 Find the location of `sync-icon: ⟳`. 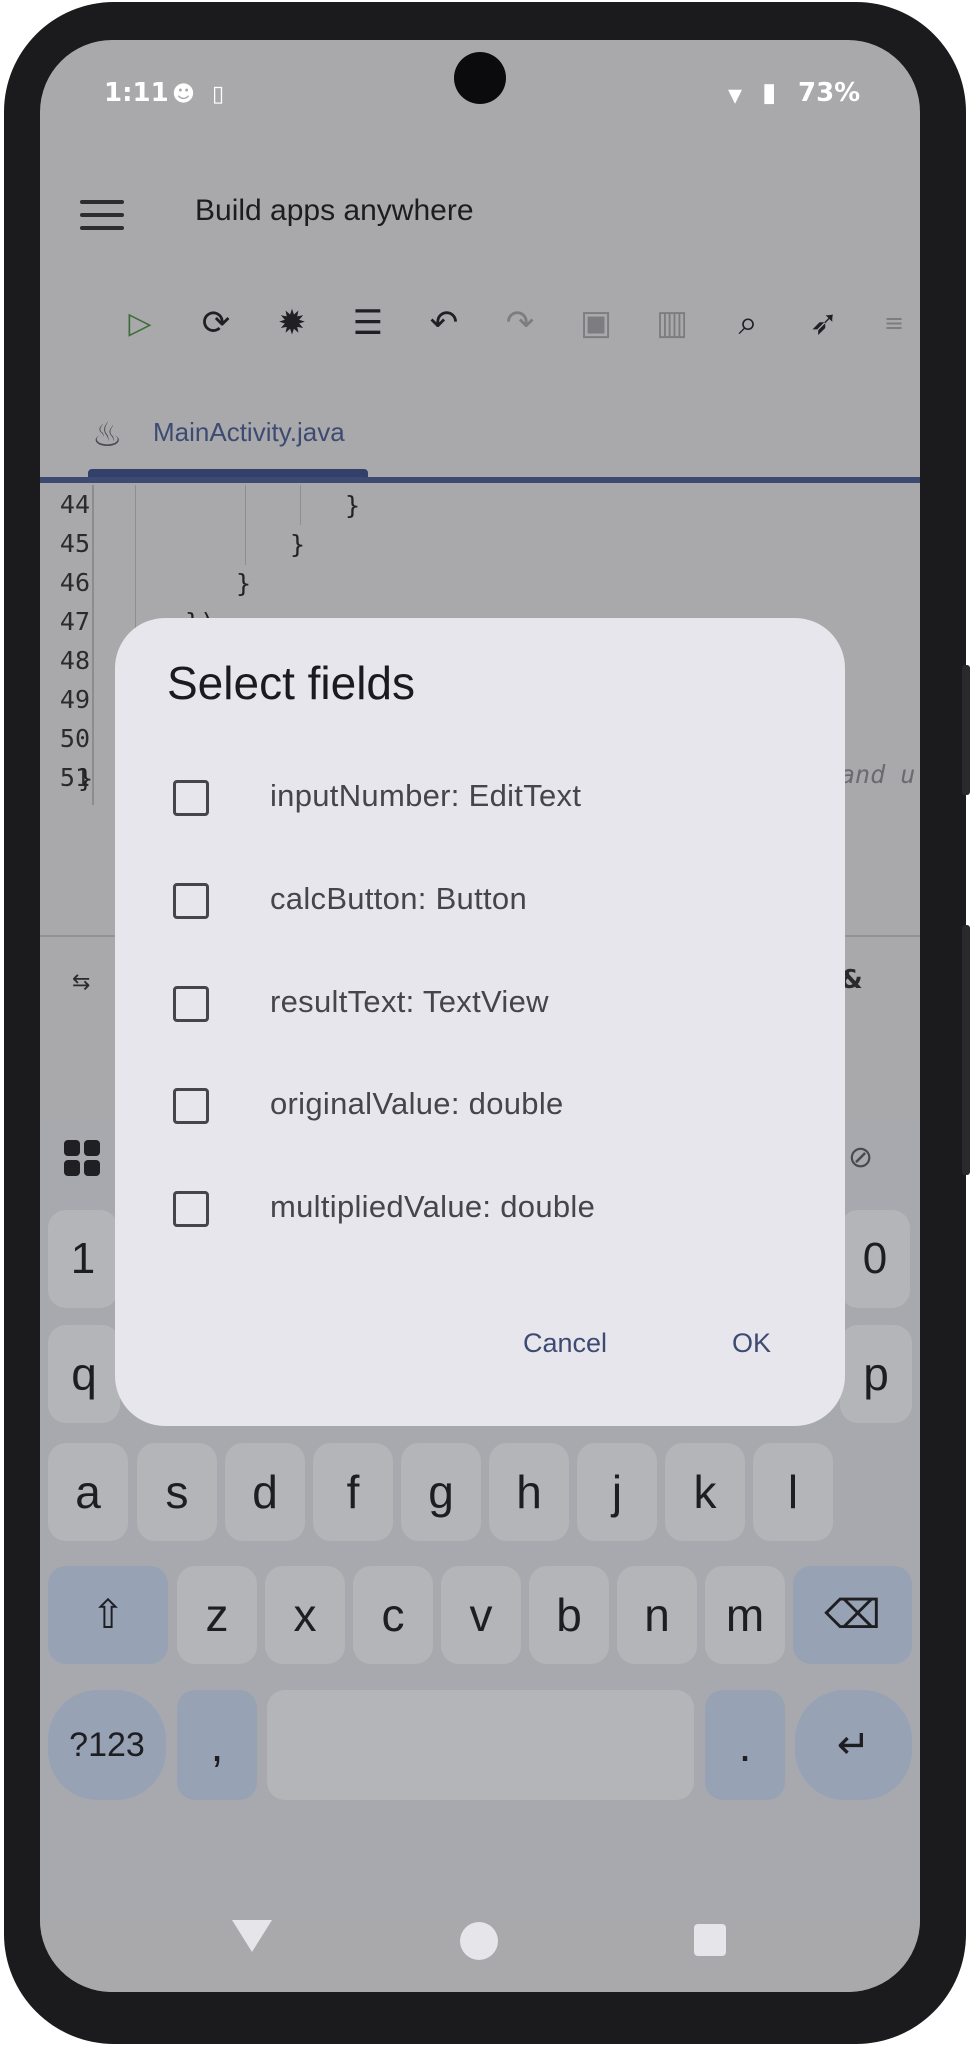

sync-icon: ⟳ is located at coordinates (216, 323).